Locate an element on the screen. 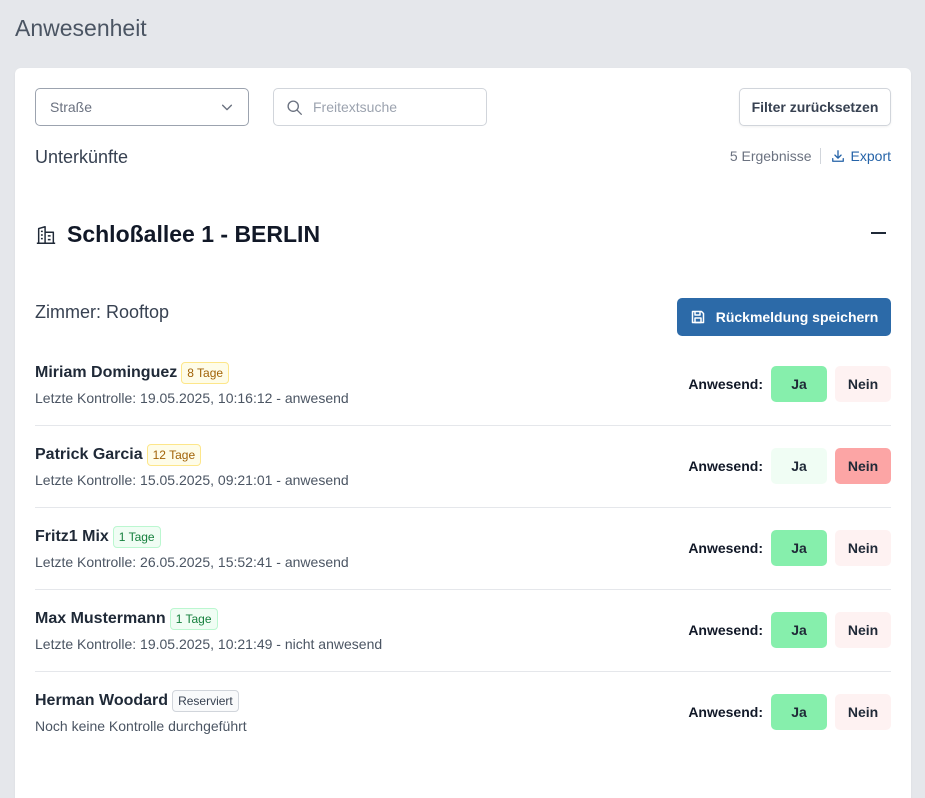  building-header: Schloßallee 1 - BERLIN is located at coordinates (177, 234).